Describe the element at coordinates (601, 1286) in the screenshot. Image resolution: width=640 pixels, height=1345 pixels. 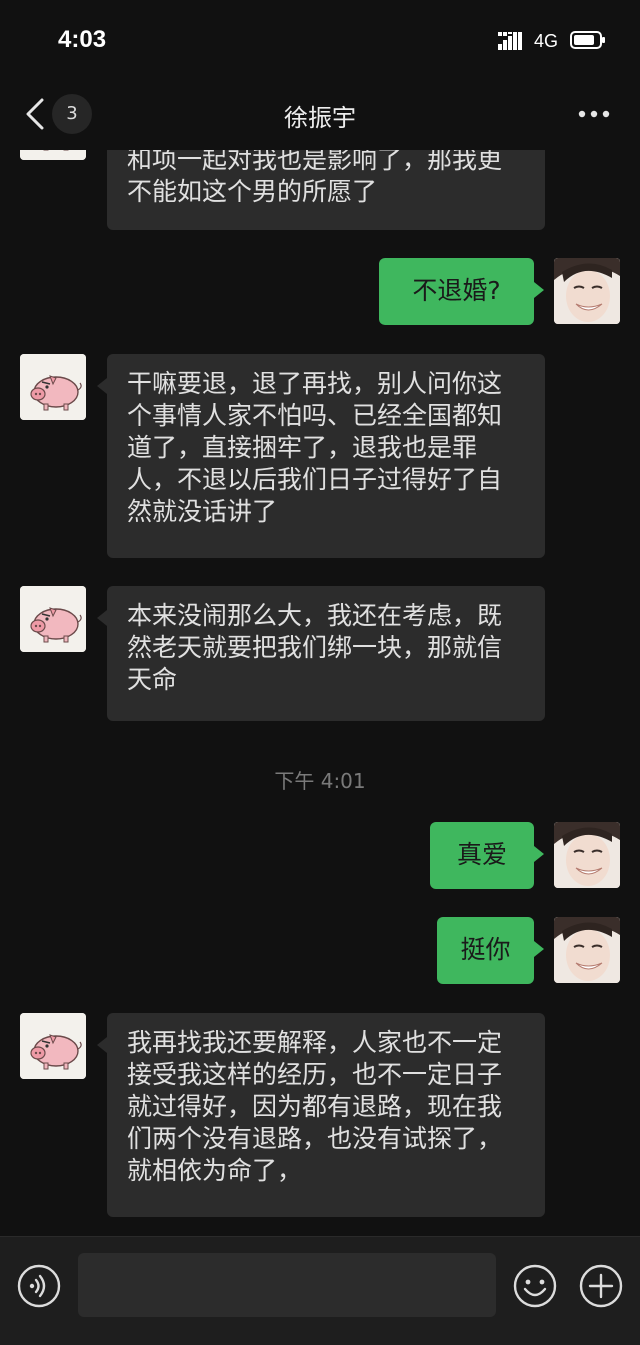
I see `plus-icon` at that location.